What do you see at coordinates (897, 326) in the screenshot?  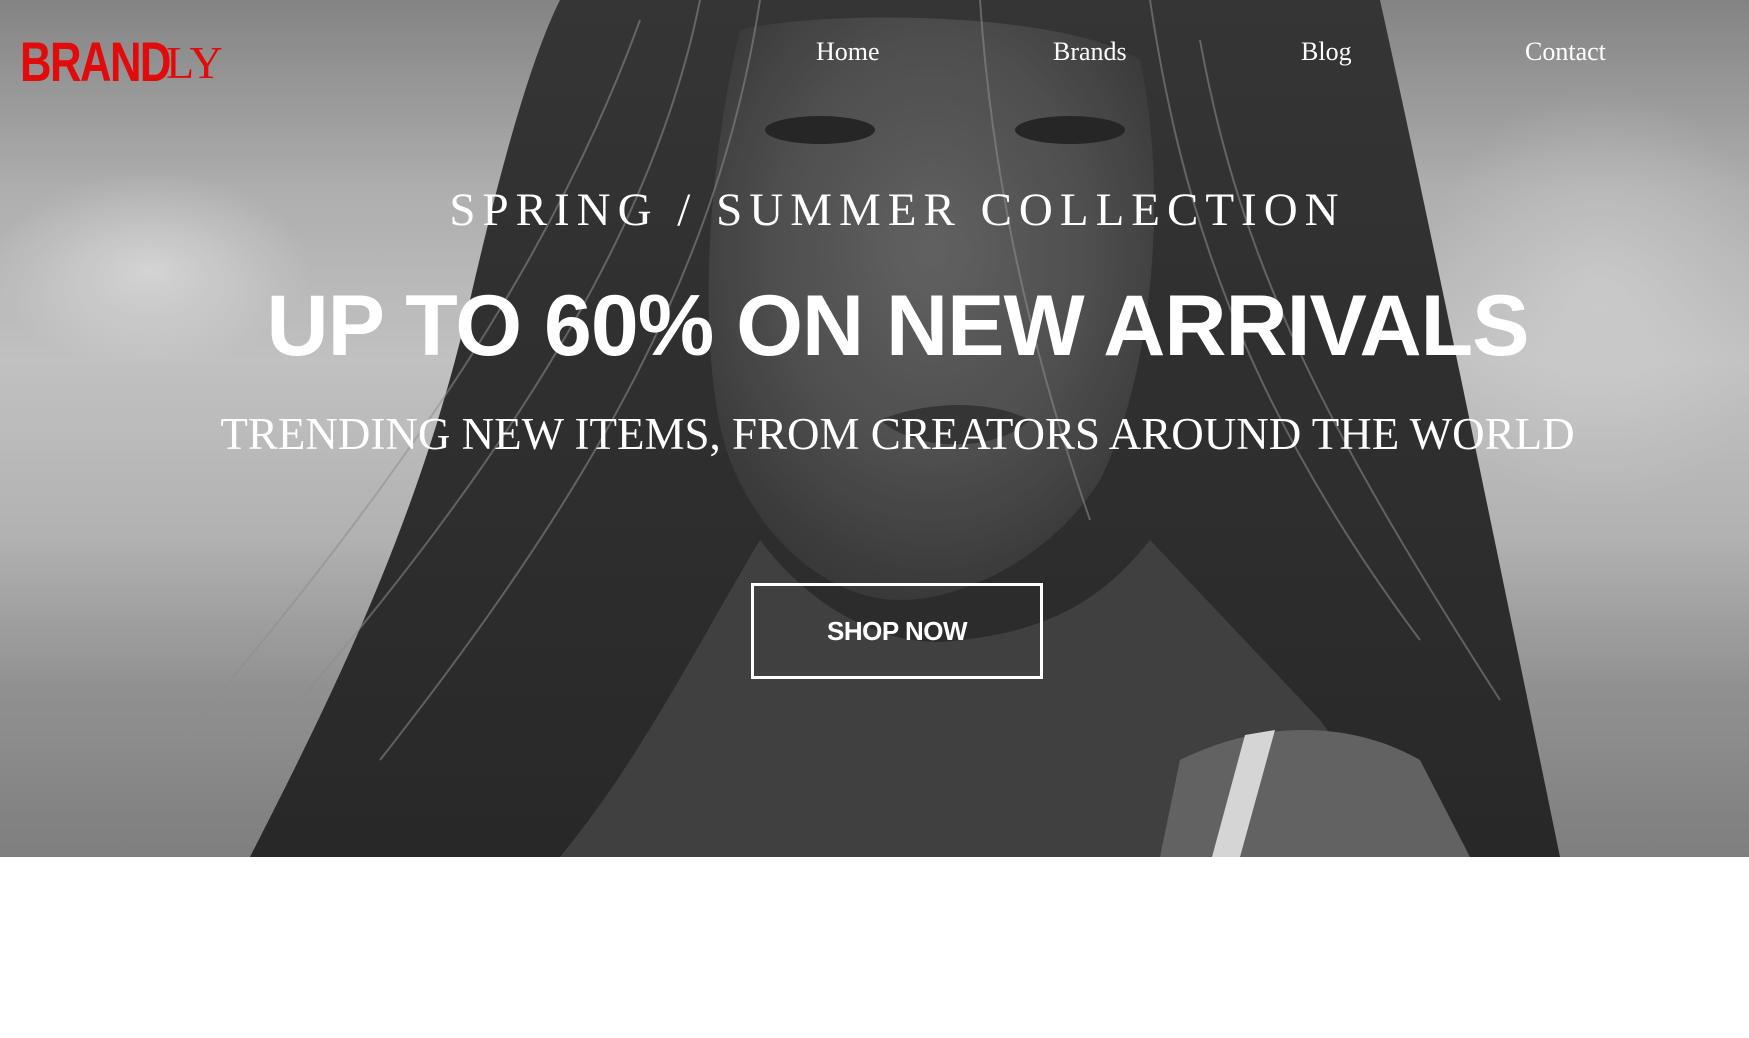 I see `hero-headline: UP TO 60% ON NEW ARRIVALS` at bounding box center [897, 326].